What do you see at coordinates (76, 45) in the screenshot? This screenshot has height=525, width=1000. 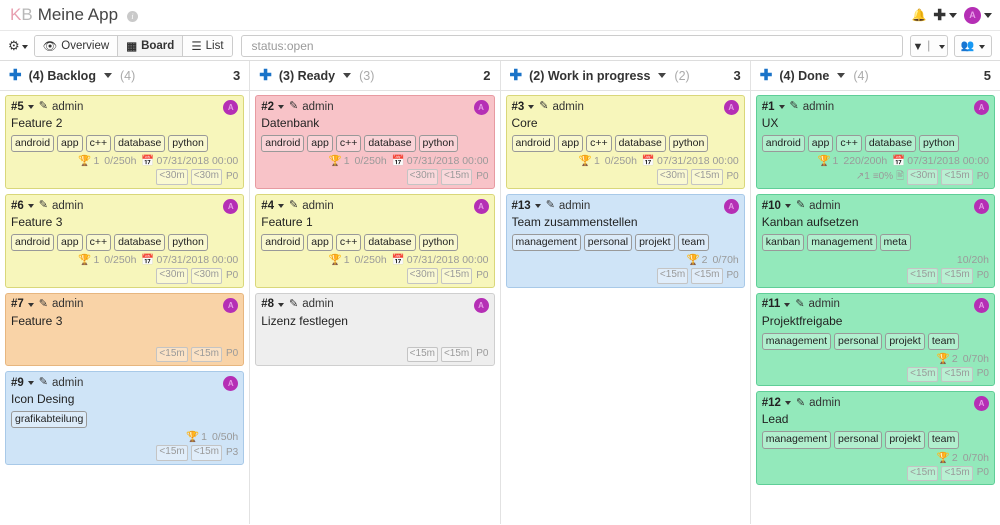 I see `tab-overview: 👁 Overview` at bounding box center [76, 45].